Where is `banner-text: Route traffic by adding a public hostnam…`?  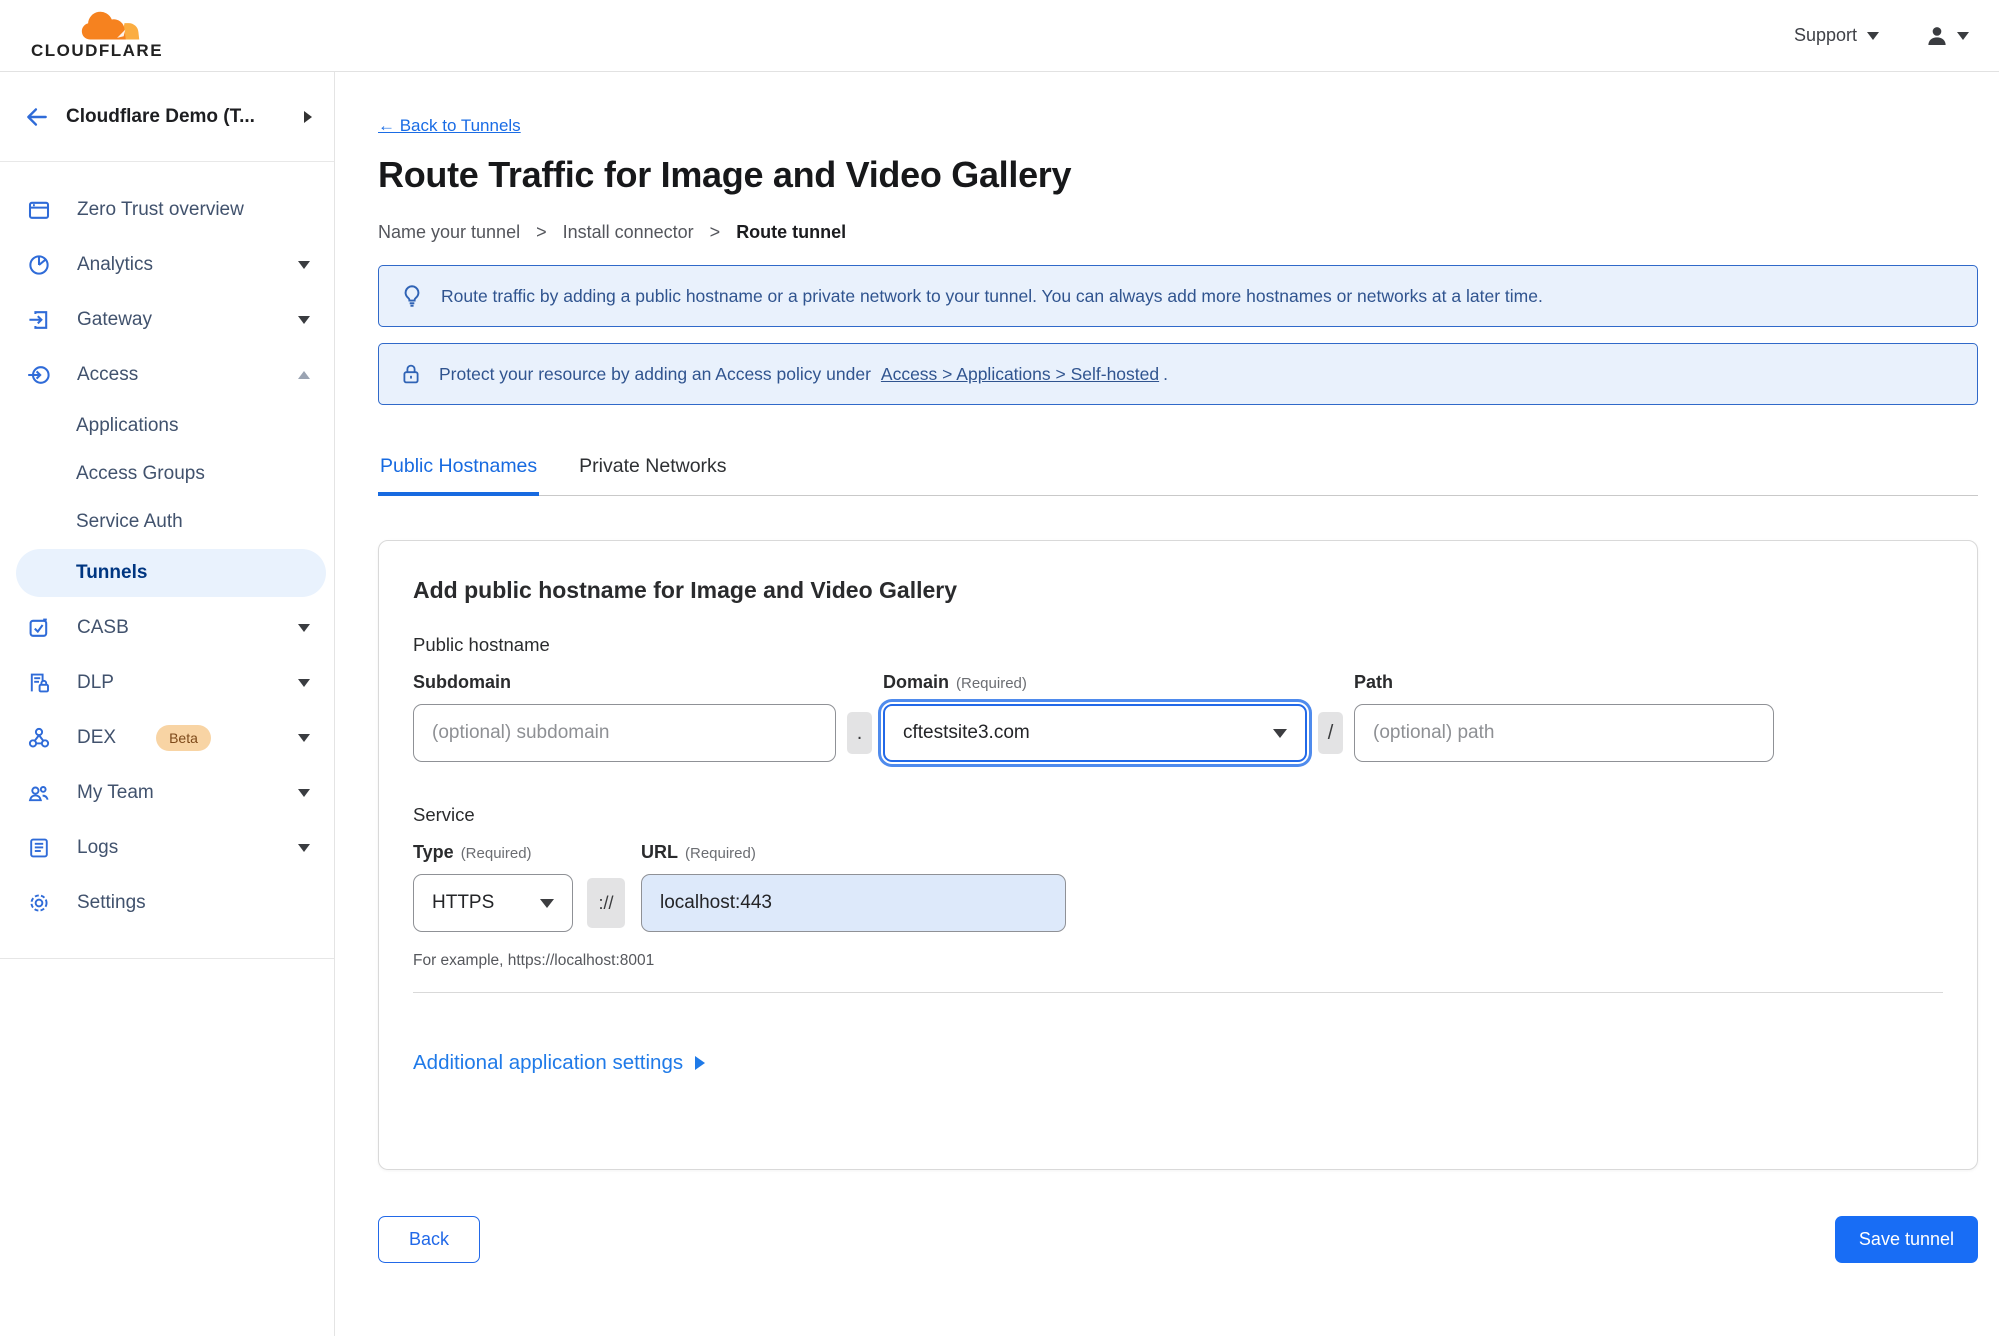
banner-text: Route traffic by adding a public hostnam… is located at coordinates (992, 295).